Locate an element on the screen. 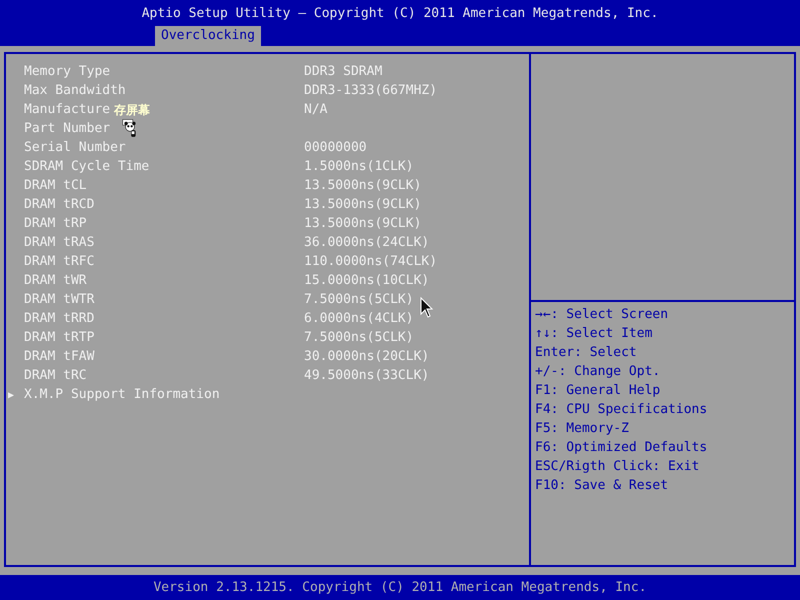  setting-label: DRAM tCL is located at coordinates (55, 185).